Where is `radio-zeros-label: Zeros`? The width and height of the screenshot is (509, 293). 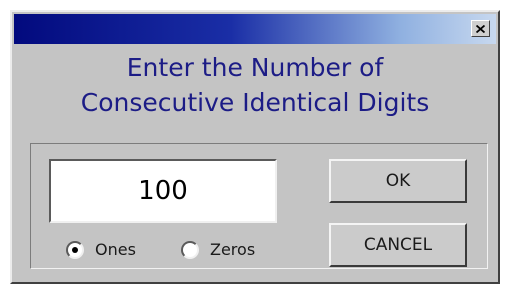 radio-zeros-label: Zeros is located at coordinates (233, 249).